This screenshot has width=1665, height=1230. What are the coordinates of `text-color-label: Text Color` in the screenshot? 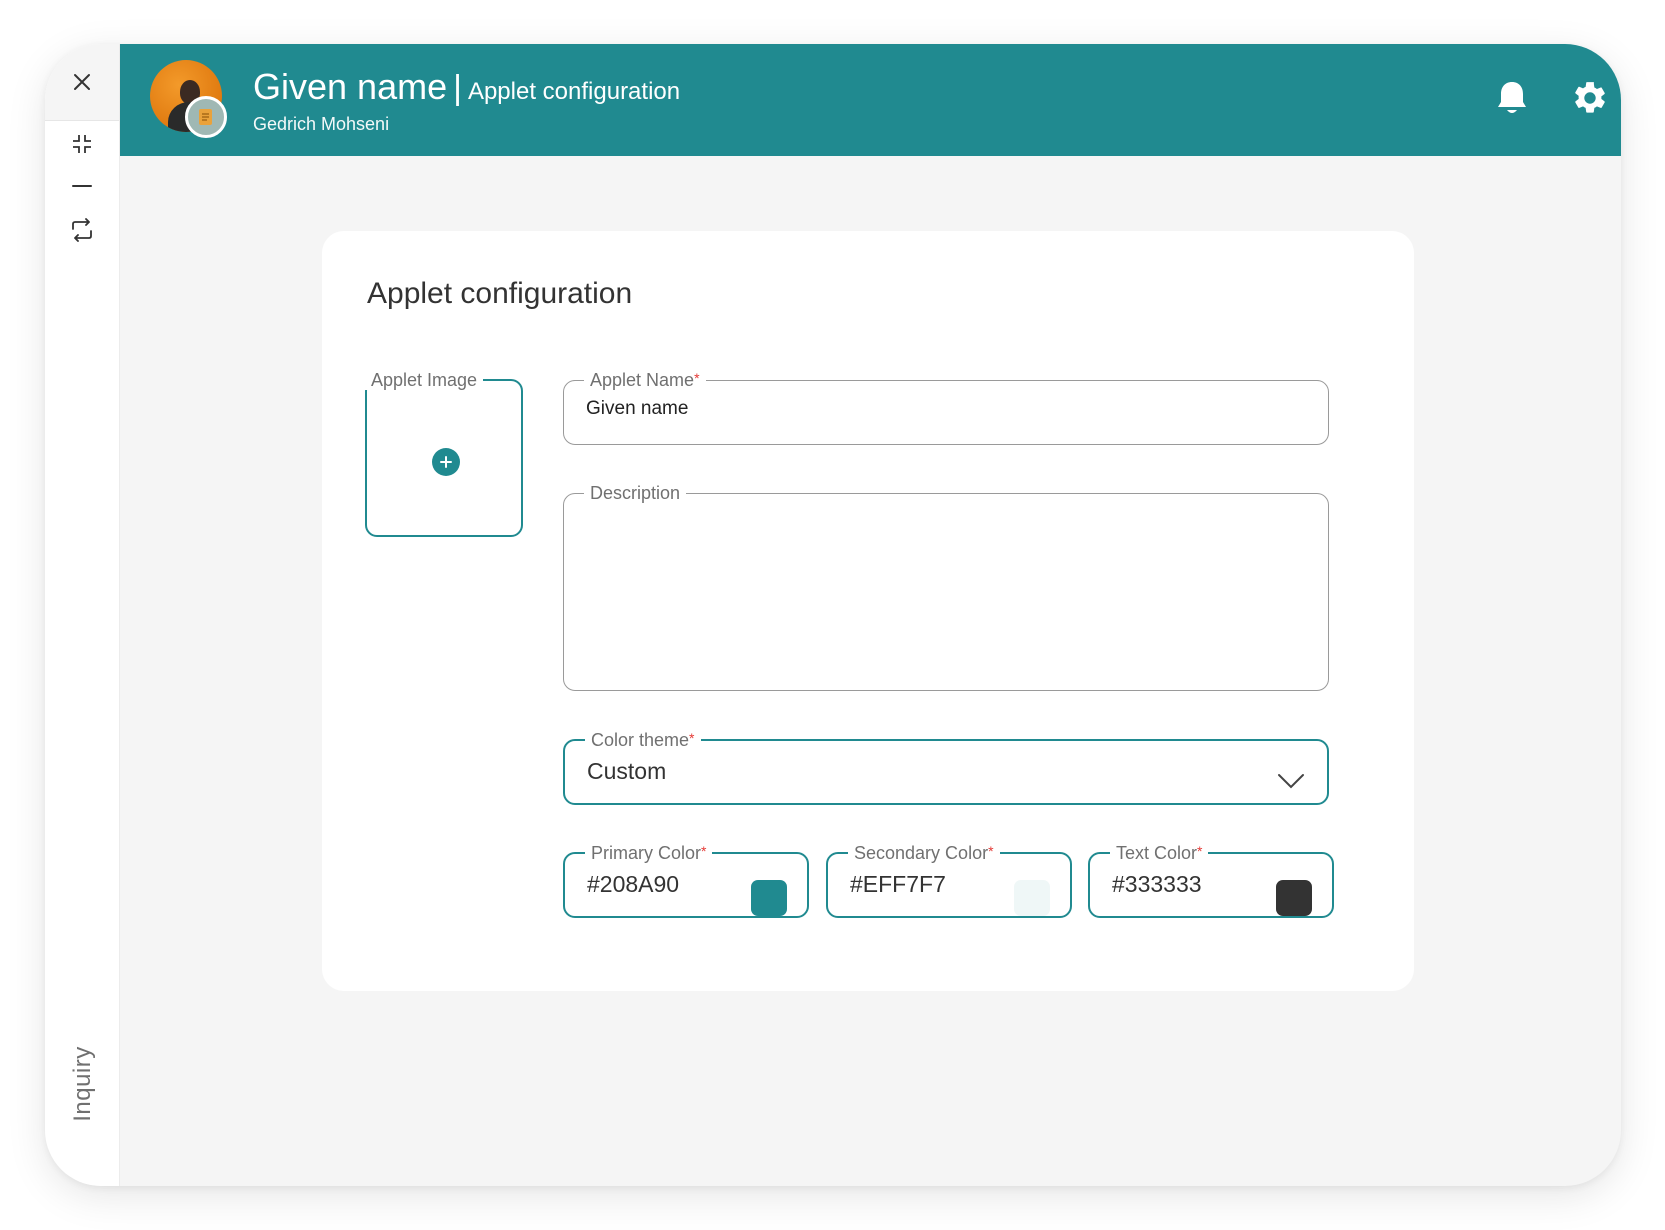 It's located at (1157, 853).